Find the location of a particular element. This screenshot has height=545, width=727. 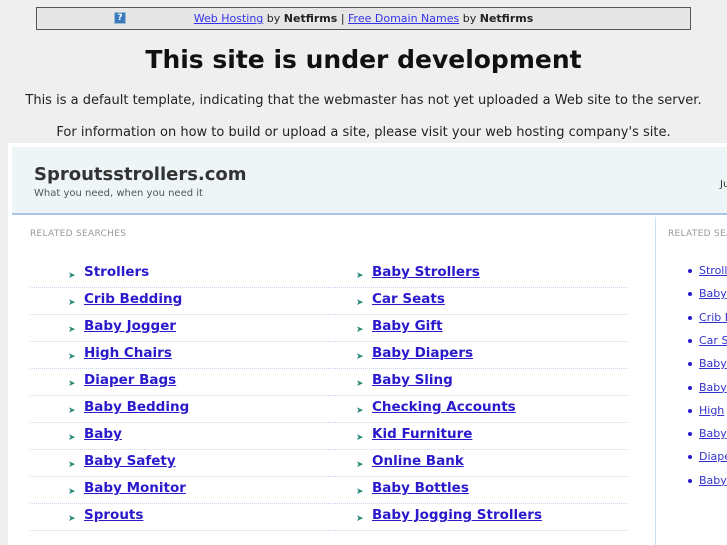

search-row: ➤ Baby Bottles is located at coordinates (478, 490).